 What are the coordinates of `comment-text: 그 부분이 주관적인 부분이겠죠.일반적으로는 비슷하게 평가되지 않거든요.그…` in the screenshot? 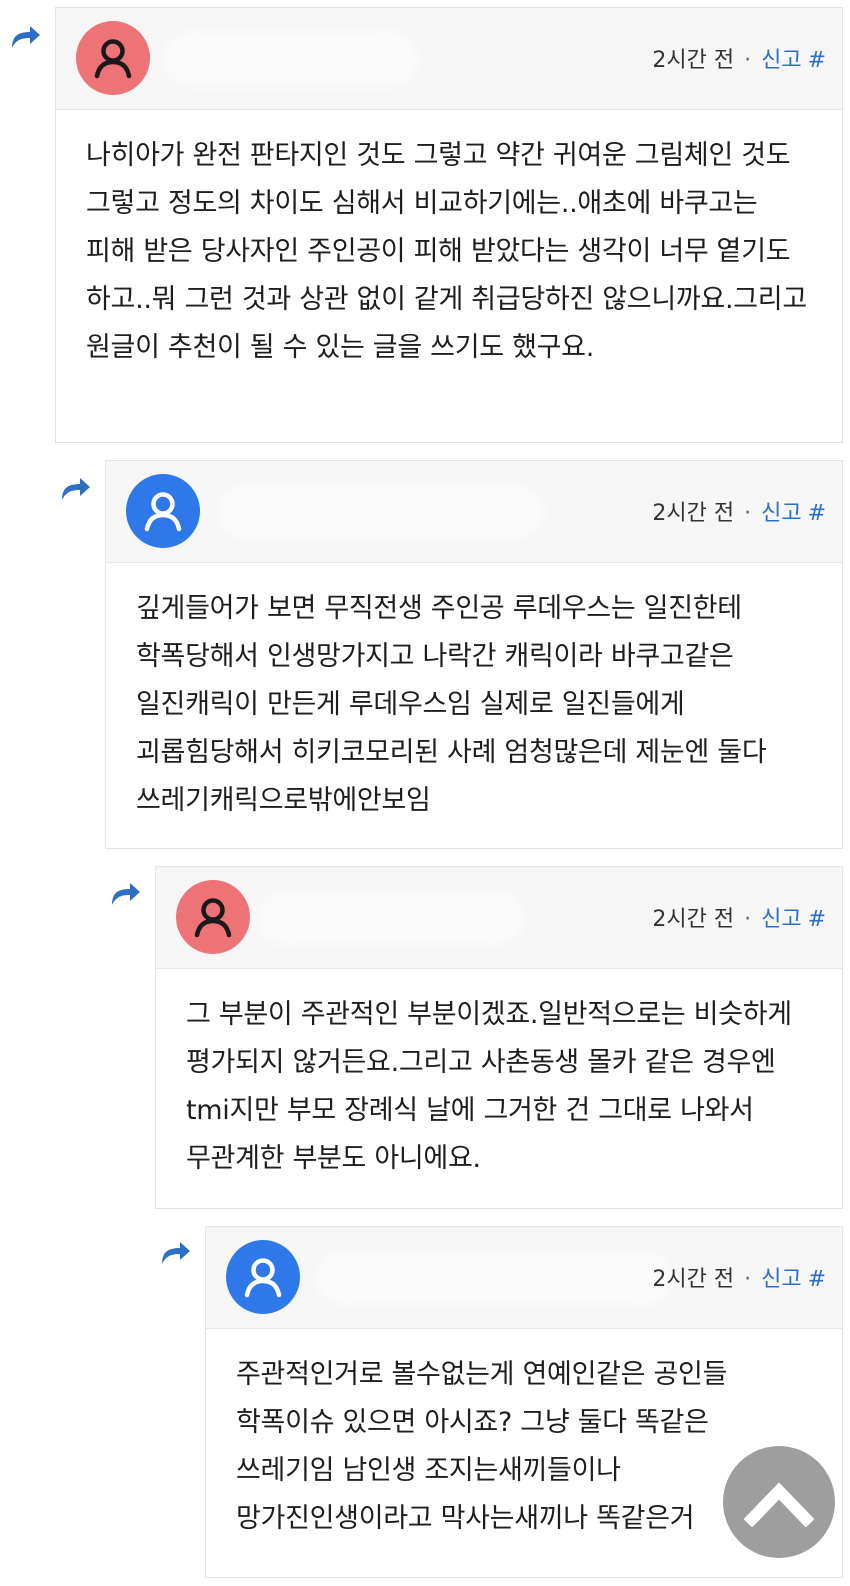 It's located at (489, 1086).